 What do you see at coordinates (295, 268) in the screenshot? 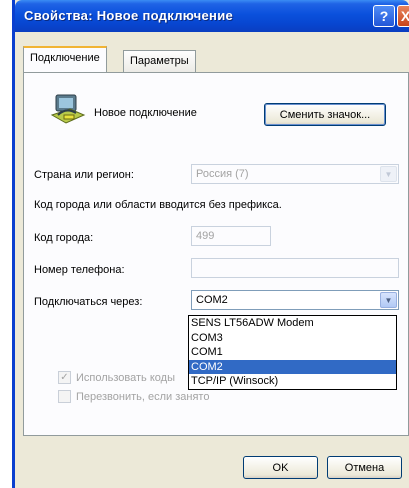
I see `phone-field` at bounding box center [295, 268].